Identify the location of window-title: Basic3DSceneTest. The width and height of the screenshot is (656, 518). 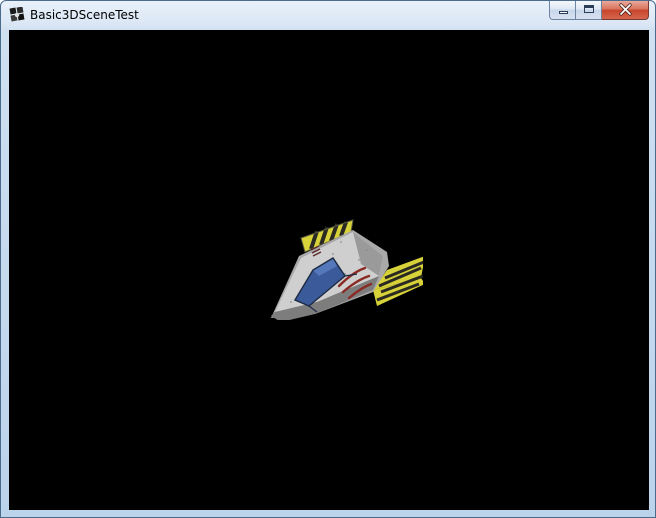
(84, 15).